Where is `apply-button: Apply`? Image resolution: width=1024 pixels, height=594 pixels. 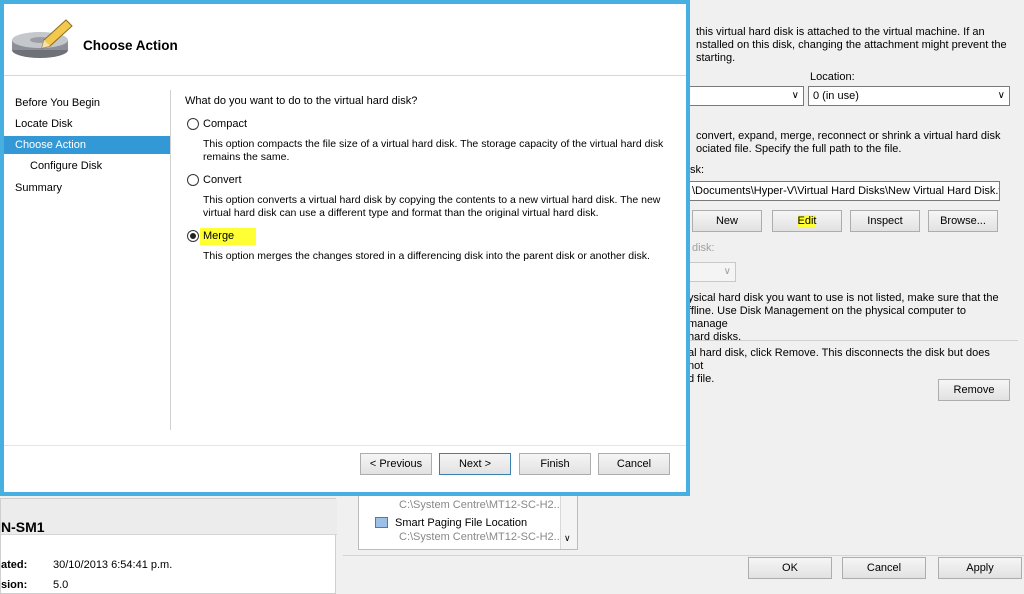 apply-button: Apply is located at coordinates (980, 568).